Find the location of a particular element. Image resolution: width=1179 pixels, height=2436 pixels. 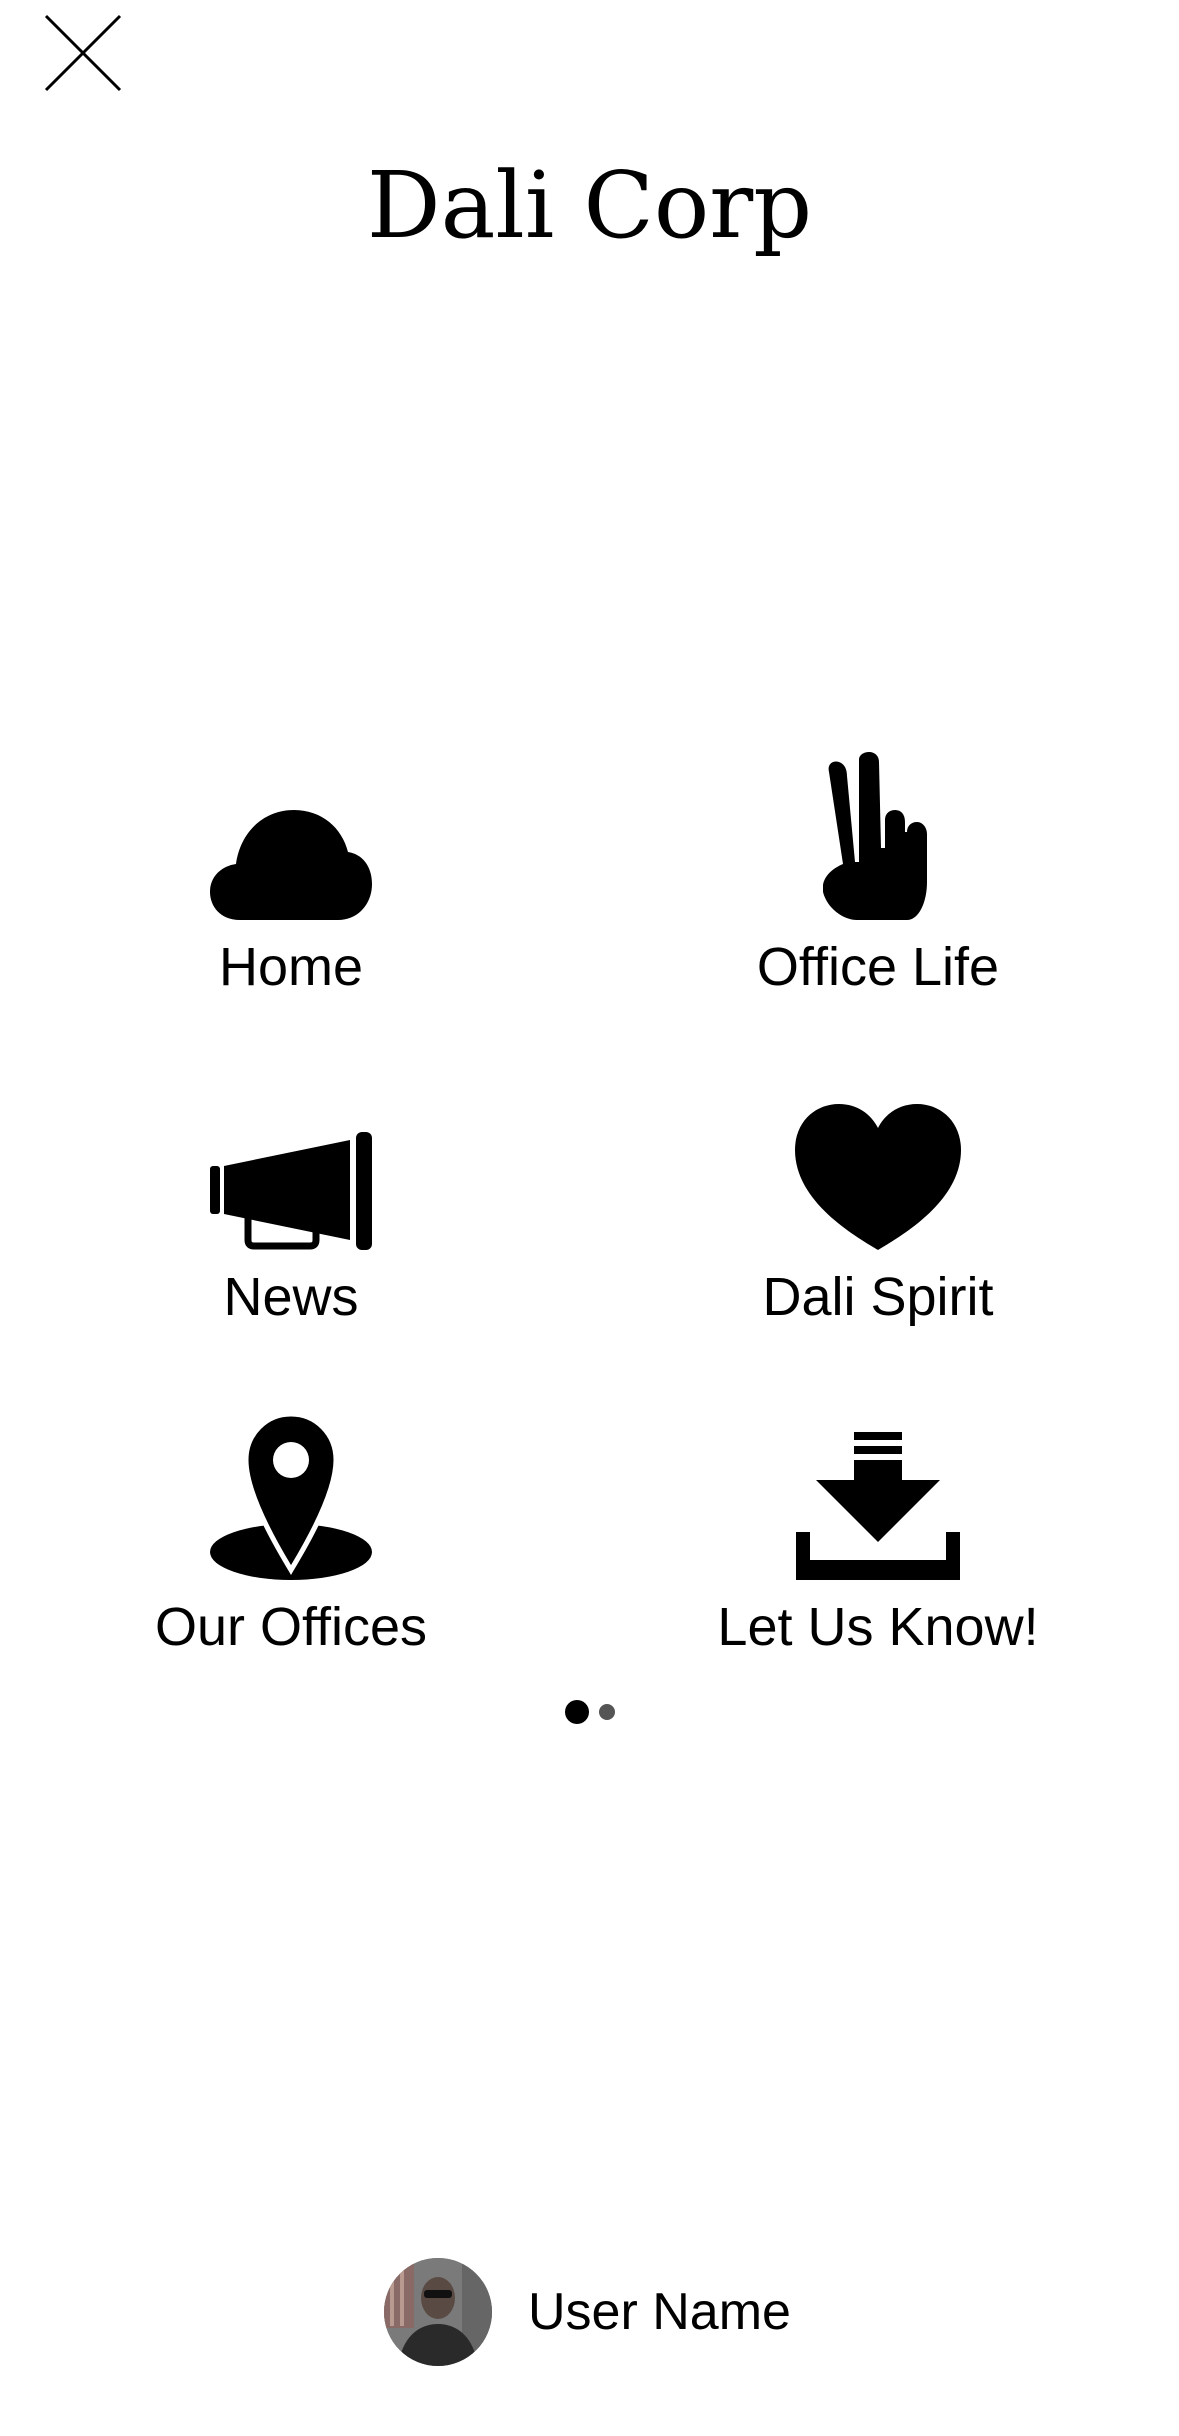

user-profile: User Name is located at coordinates (587, 2312).